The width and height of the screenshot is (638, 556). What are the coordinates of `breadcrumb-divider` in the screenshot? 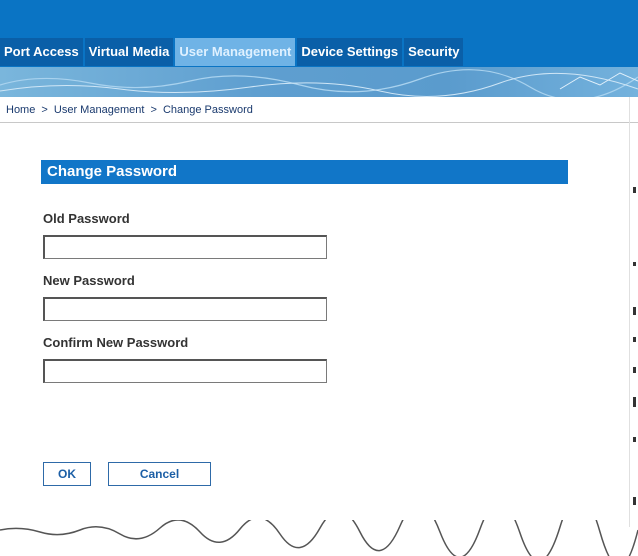 It's located at (319, 122).